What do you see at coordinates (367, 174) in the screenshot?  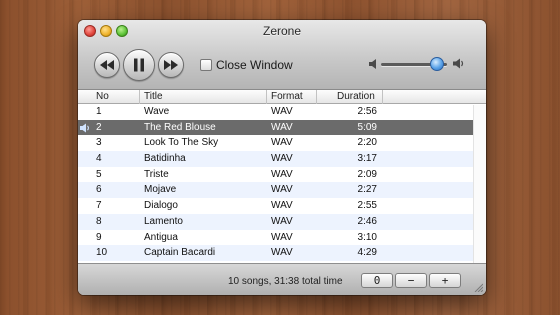 I see `track-duration: 2:09` at bounding box center [367, 174].